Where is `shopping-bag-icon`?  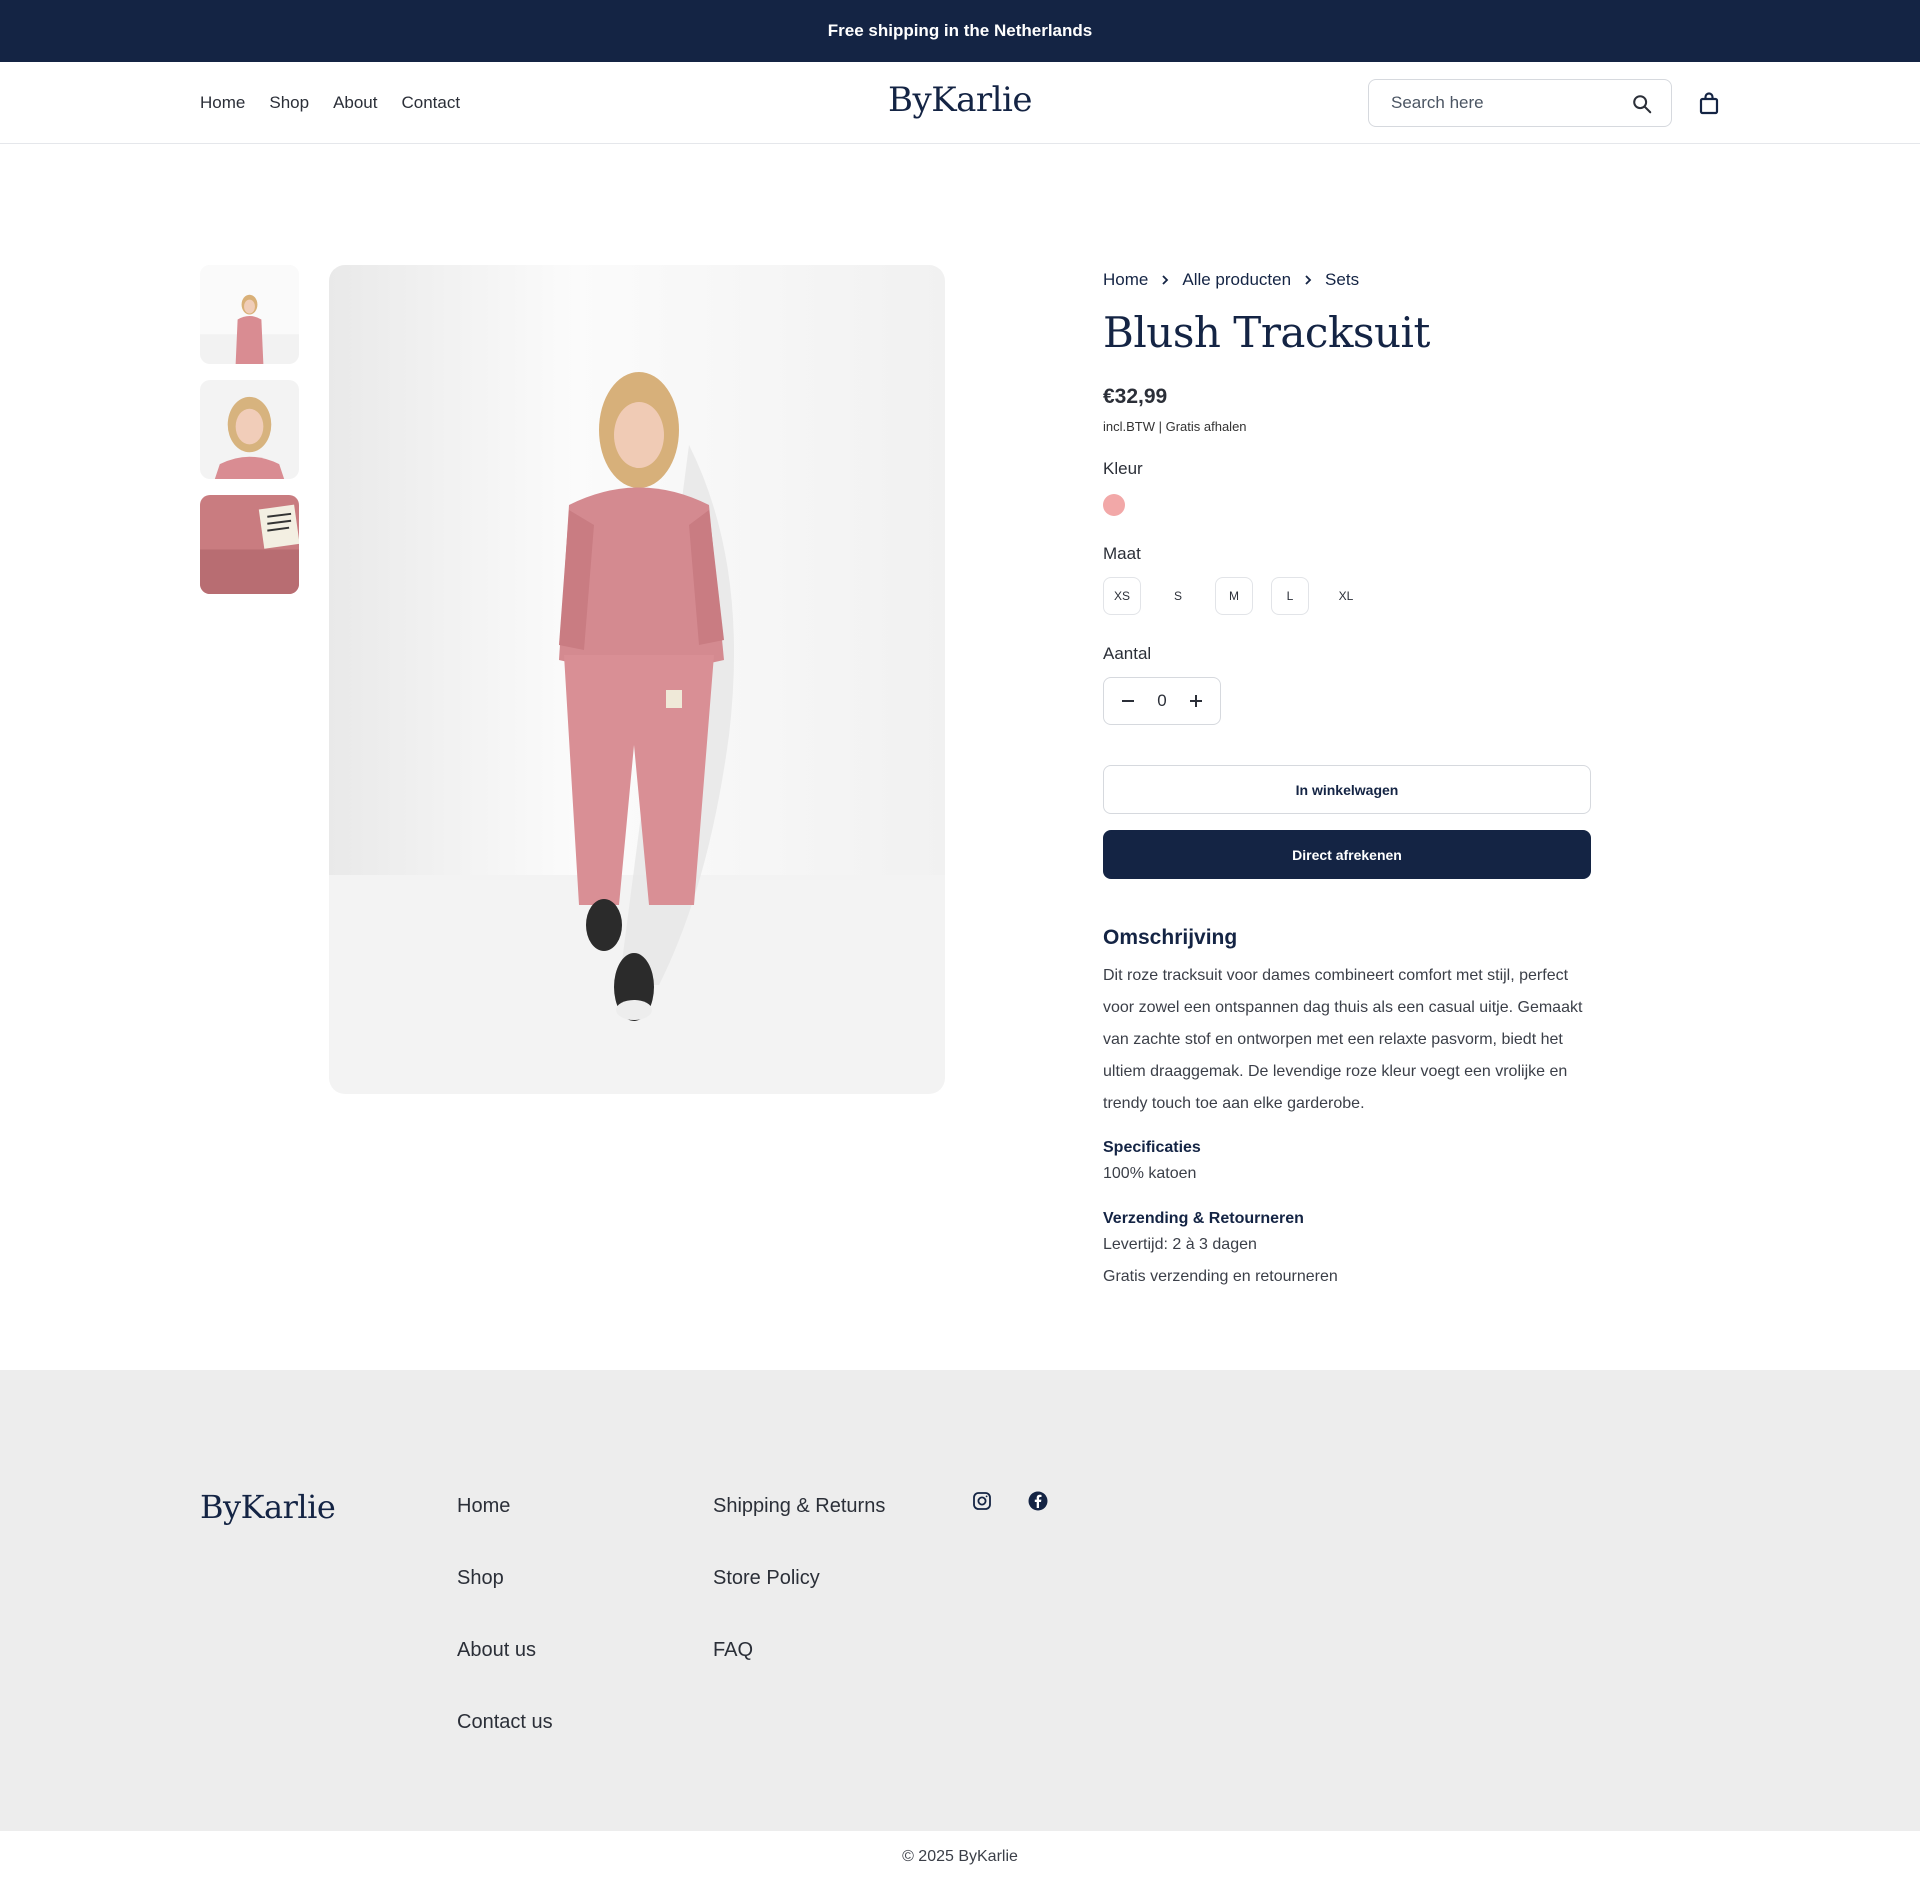 shopping-bag-icon is located at coordinates (1709, 103).